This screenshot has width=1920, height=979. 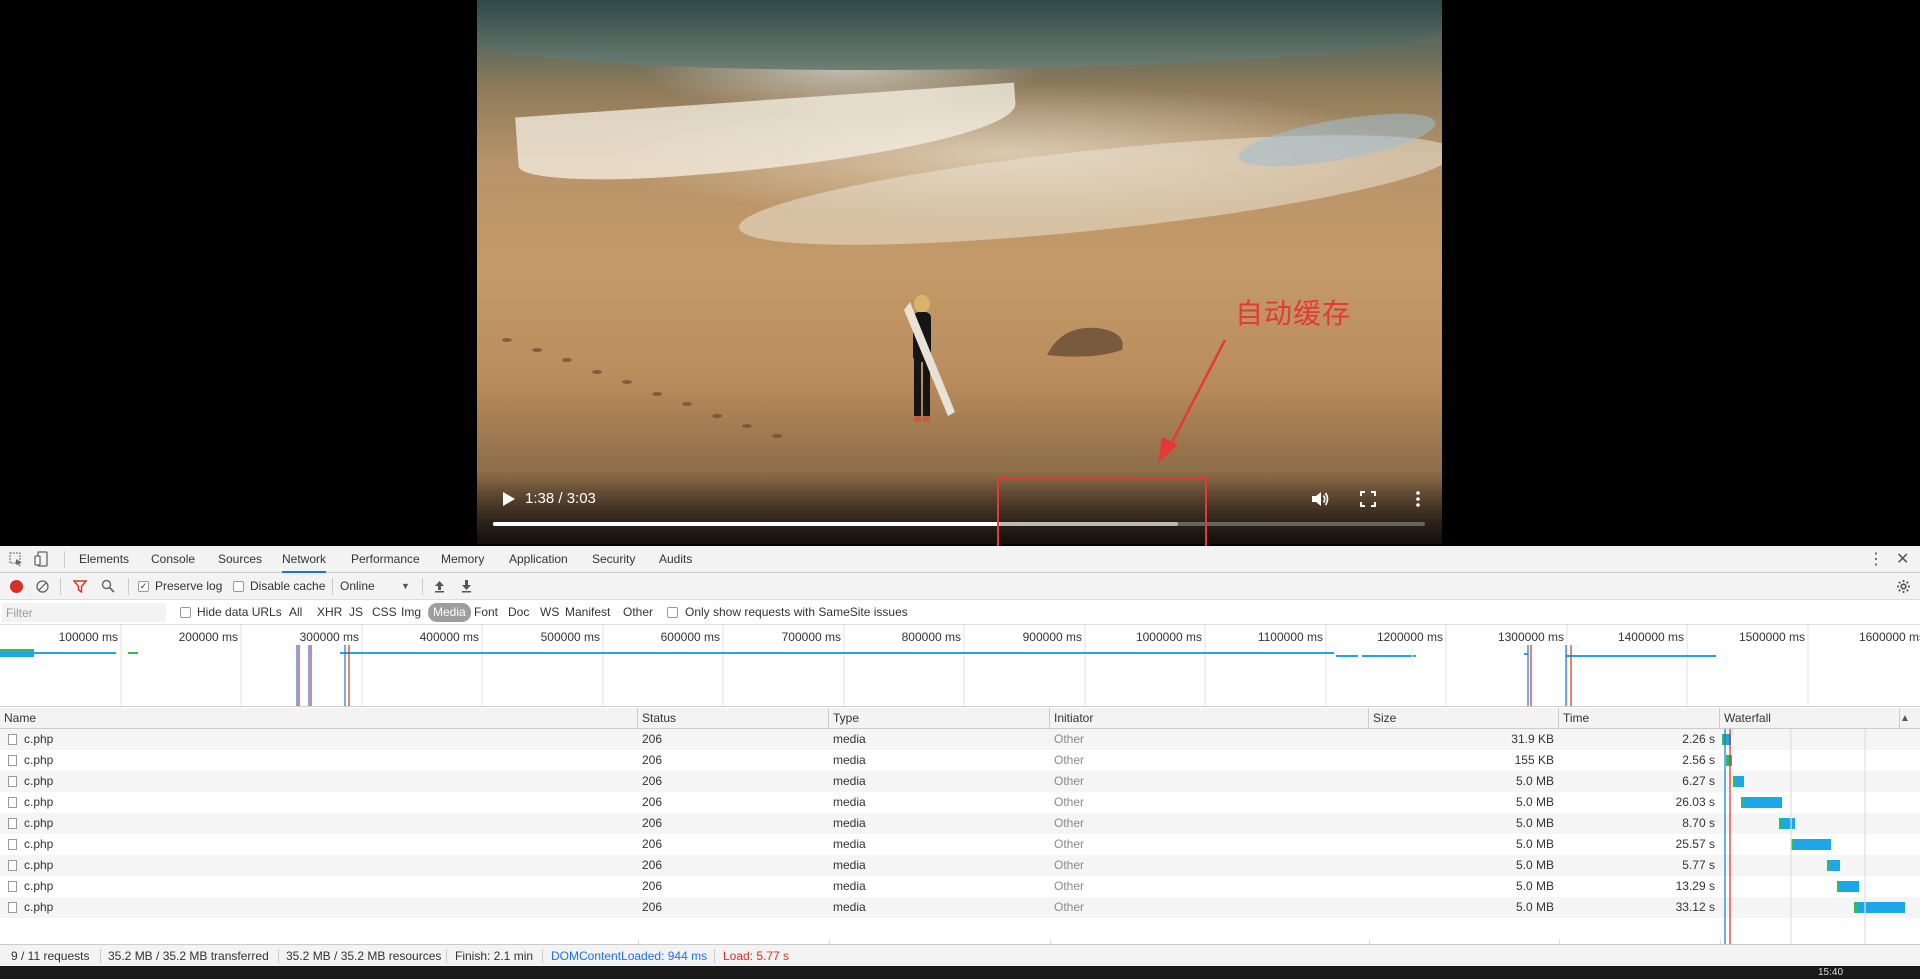 I want to click on preserve-log-checkbox: ✓, so click(x=143, y=586).